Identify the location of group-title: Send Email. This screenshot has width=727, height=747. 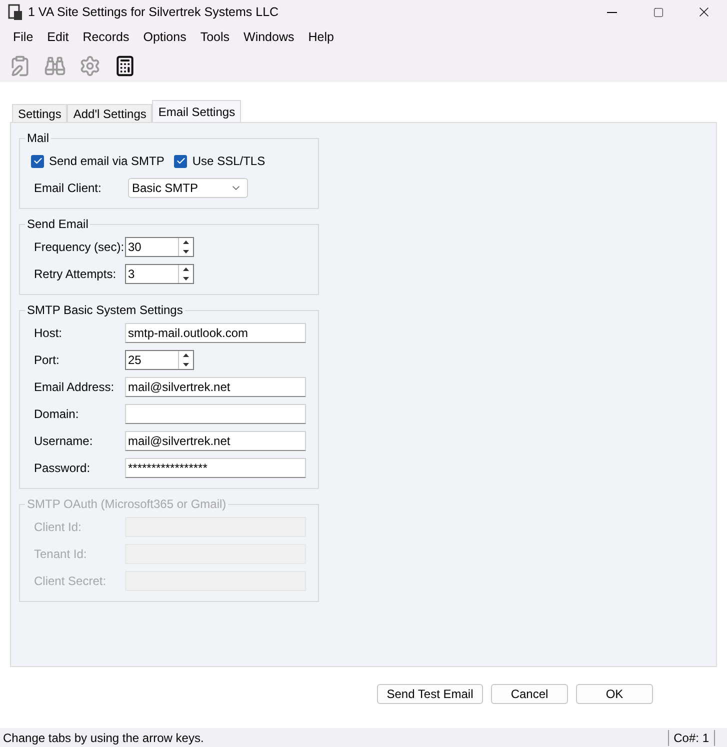
(57, 224).